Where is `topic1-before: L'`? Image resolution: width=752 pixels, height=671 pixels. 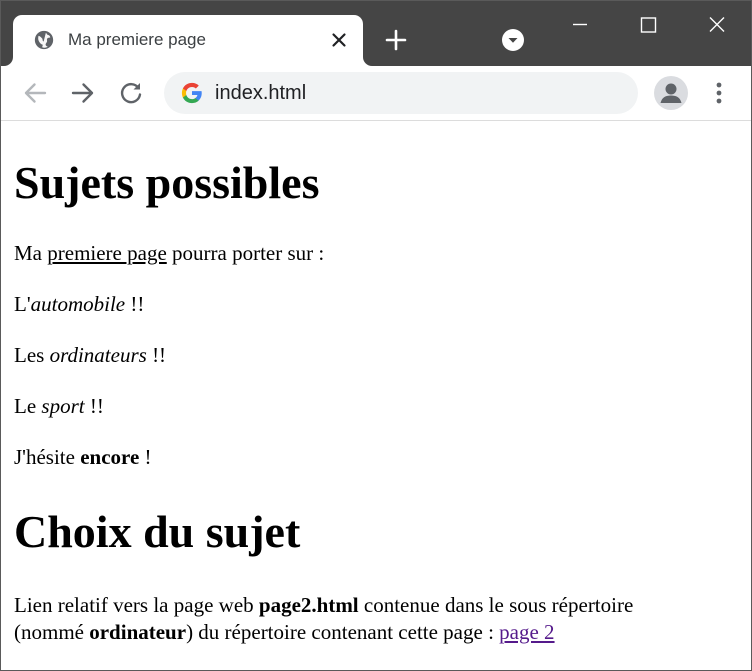
topic1-before: L' is located at coordinates (22, 304).